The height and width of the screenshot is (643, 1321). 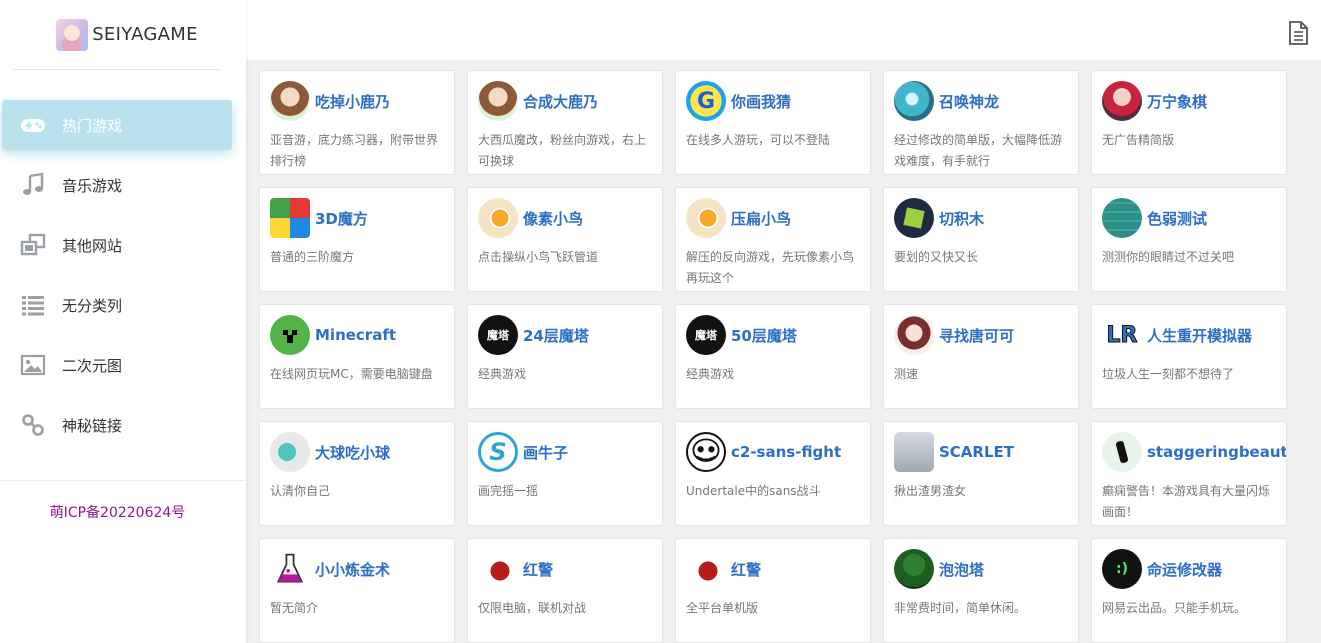 I want to click on grid-icon, so click(x=1122, y=218).